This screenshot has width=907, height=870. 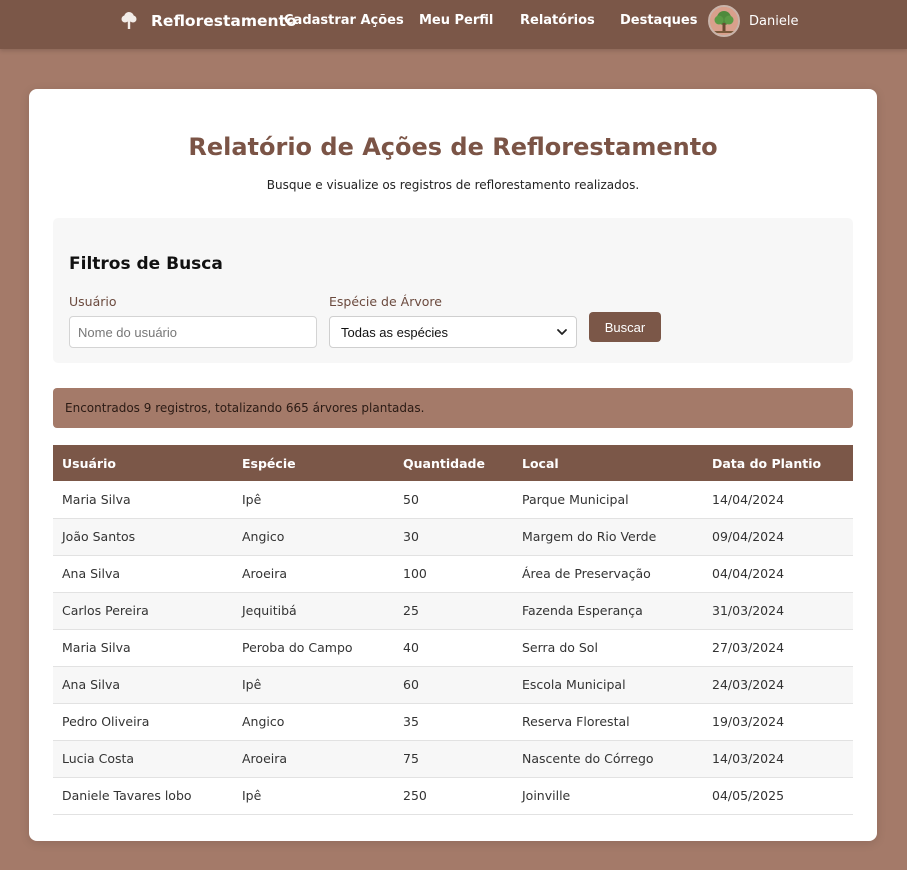 I want to click on cell-data: 04/04/2024, so click(x=748, y=573).